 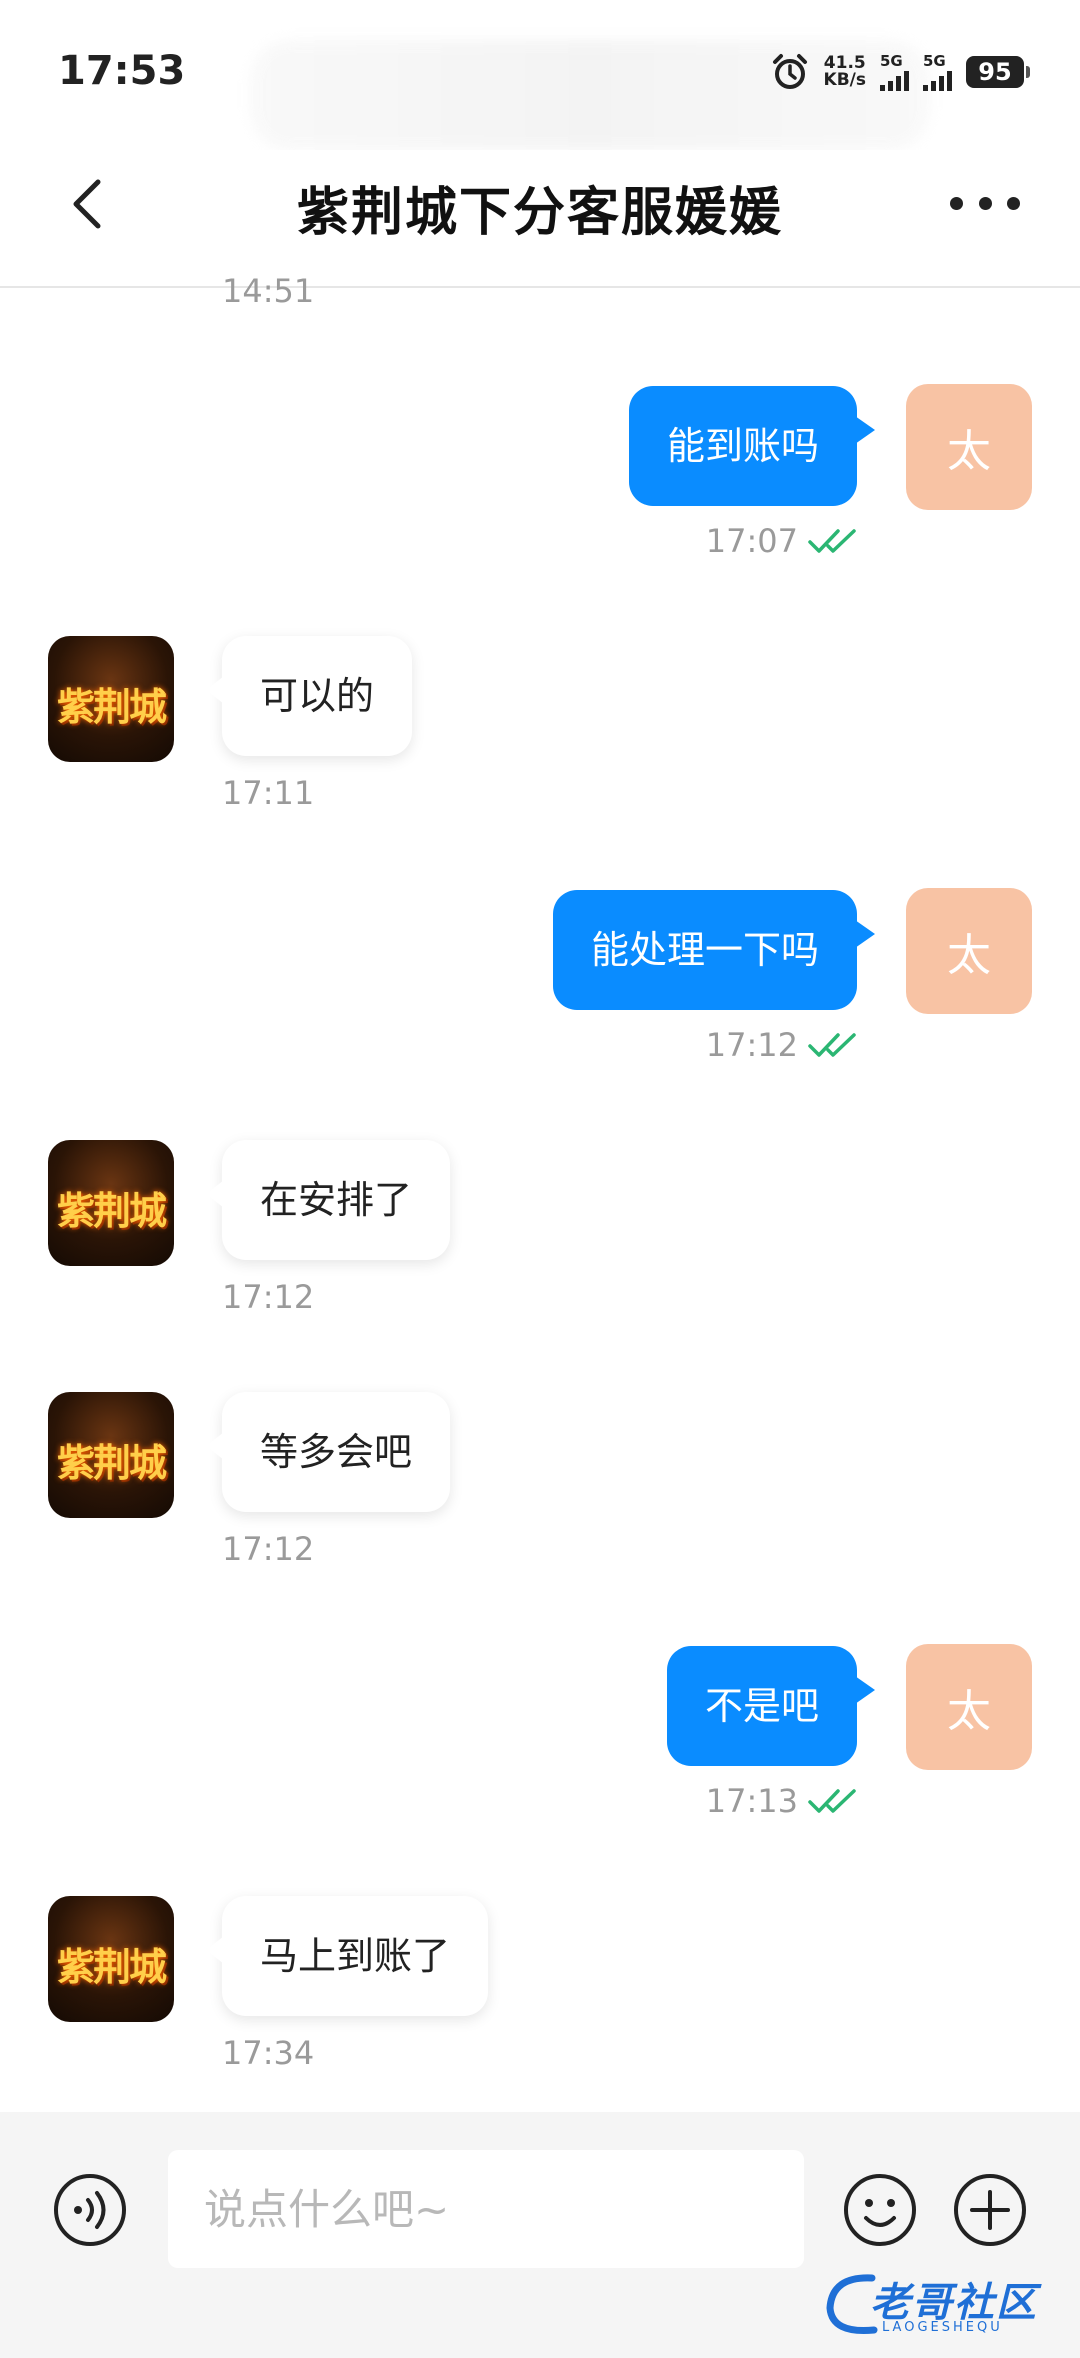 I want to click on message-time: 17:34, so click(x=268, y=2053).